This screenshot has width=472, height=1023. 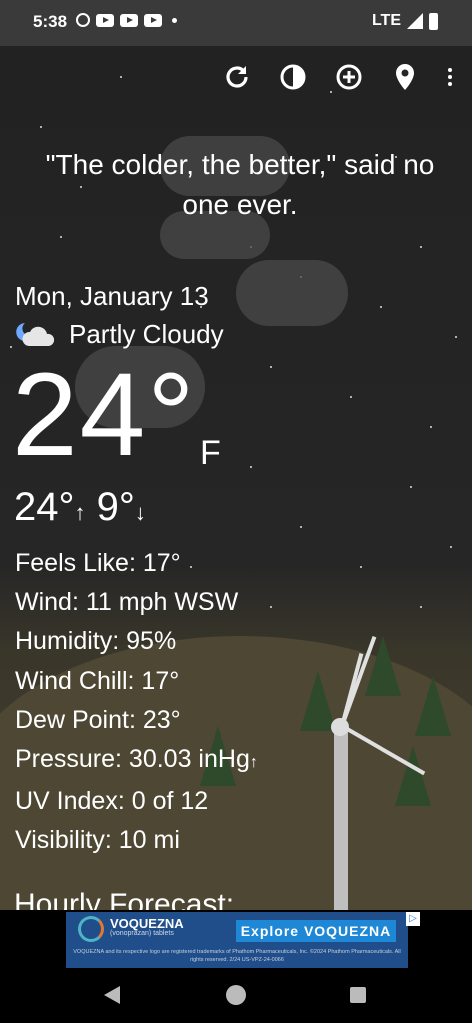 What do you see at coordinates (316, 931) in the screenshot?
I see `ad-cta-button: Explore VOQUEZNA` at bounding box center [316, 931].